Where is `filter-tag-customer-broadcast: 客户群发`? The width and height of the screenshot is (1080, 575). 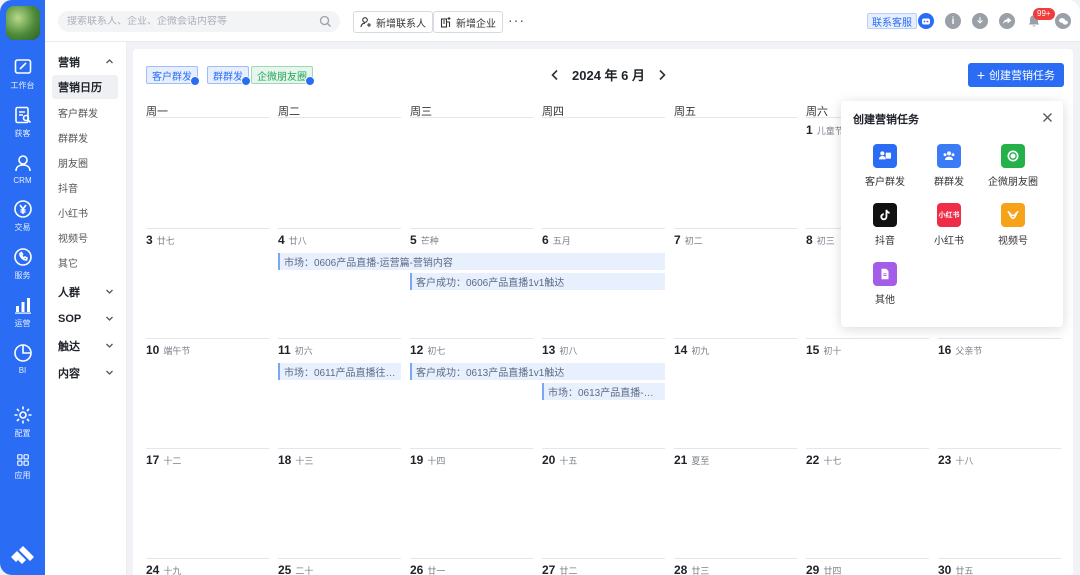 filter-tag-customer-broadcast: 客户群发 is located at coordinates (173, 76).